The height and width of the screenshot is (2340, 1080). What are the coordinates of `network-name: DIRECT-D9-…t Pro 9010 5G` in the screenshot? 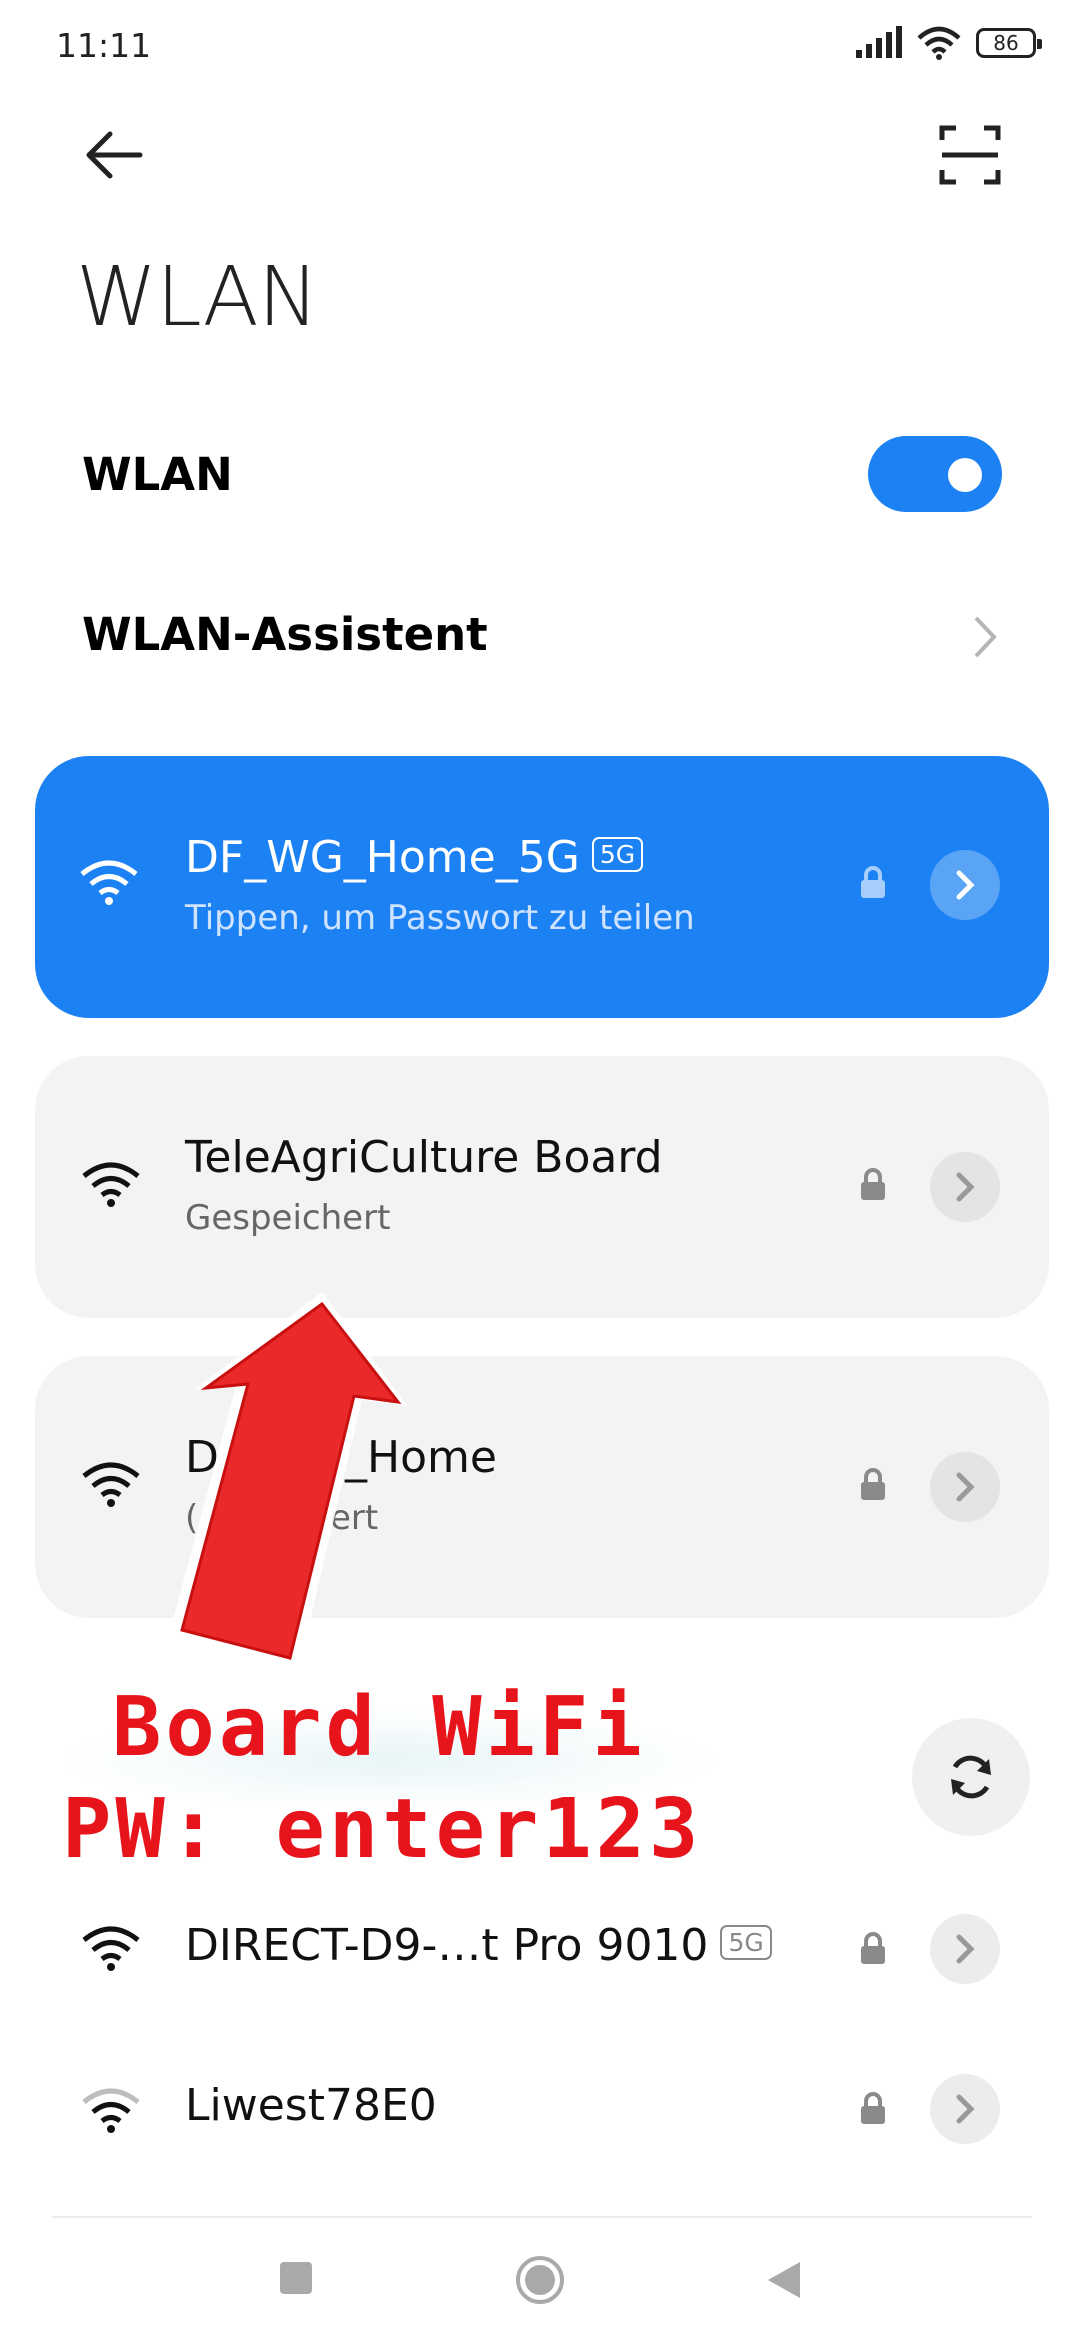 It's located at (478, 1945).